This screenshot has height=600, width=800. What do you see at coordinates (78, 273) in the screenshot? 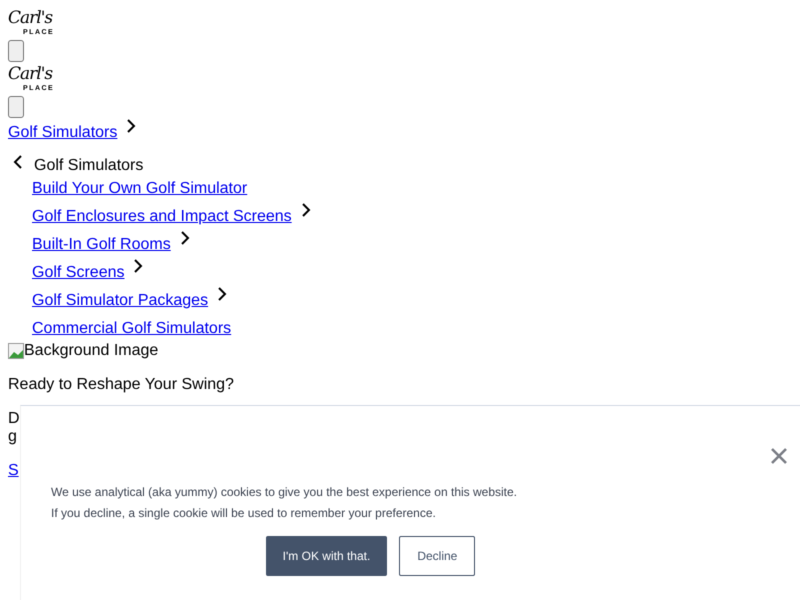
I see `submenu-link: Golf Screens` at bounding box center [78, 273].